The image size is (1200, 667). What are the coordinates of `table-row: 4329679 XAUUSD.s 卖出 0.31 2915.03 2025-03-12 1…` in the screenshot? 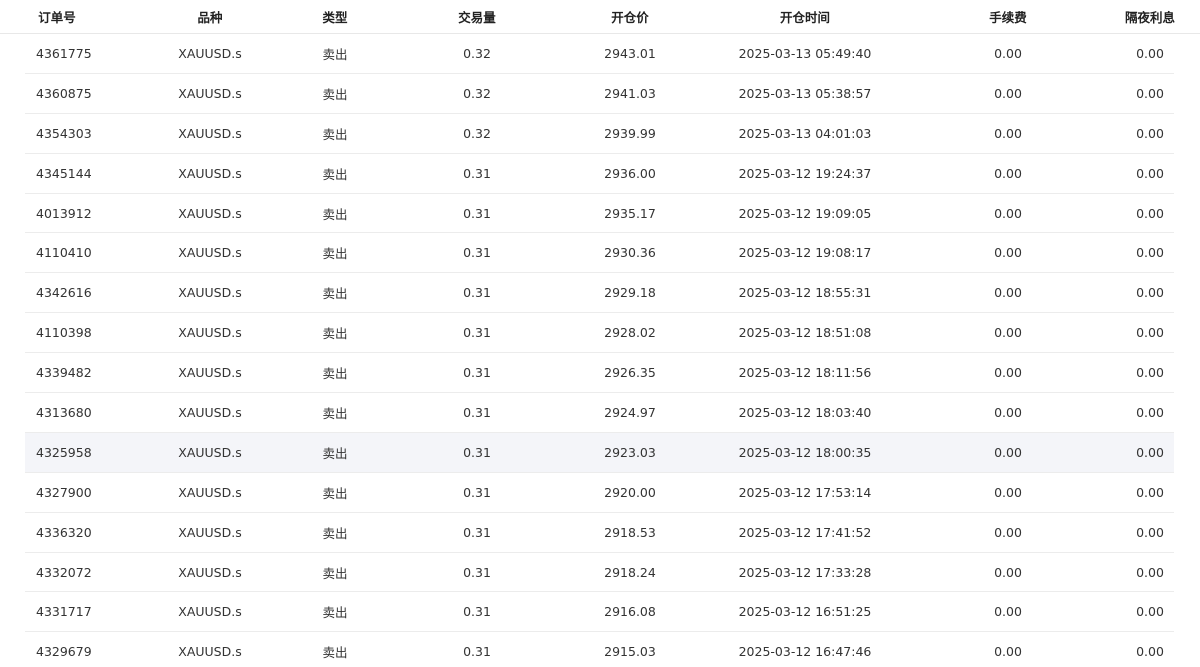 It's located at (599, 649).